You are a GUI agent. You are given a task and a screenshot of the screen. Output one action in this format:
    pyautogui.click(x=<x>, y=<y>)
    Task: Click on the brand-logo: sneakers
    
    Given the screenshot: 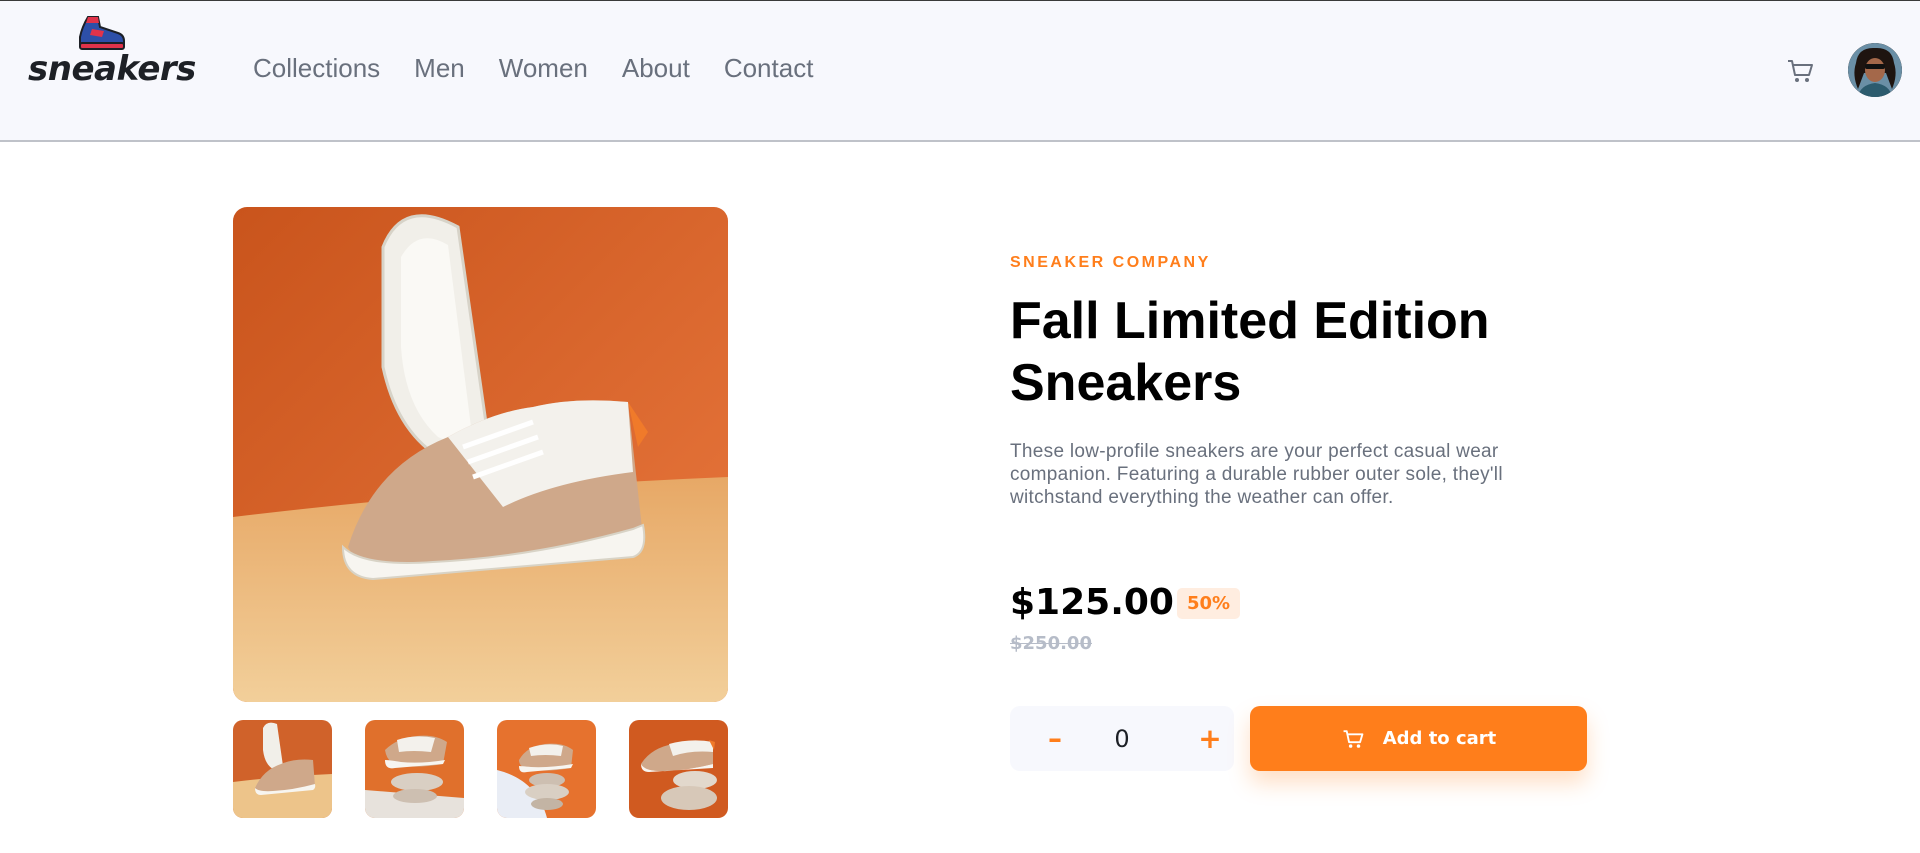 What is the action you would take?
    pyautogui.click(x=113, y=55)
    